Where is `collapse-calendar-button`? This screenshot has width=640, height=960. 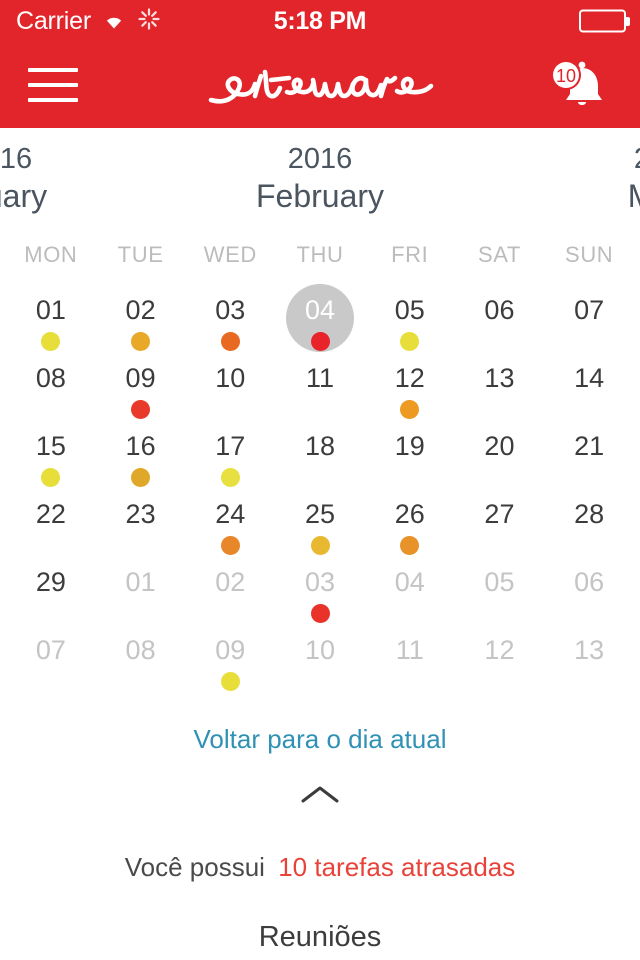 collapse-calendar-button is located at coordinates (320, 797).